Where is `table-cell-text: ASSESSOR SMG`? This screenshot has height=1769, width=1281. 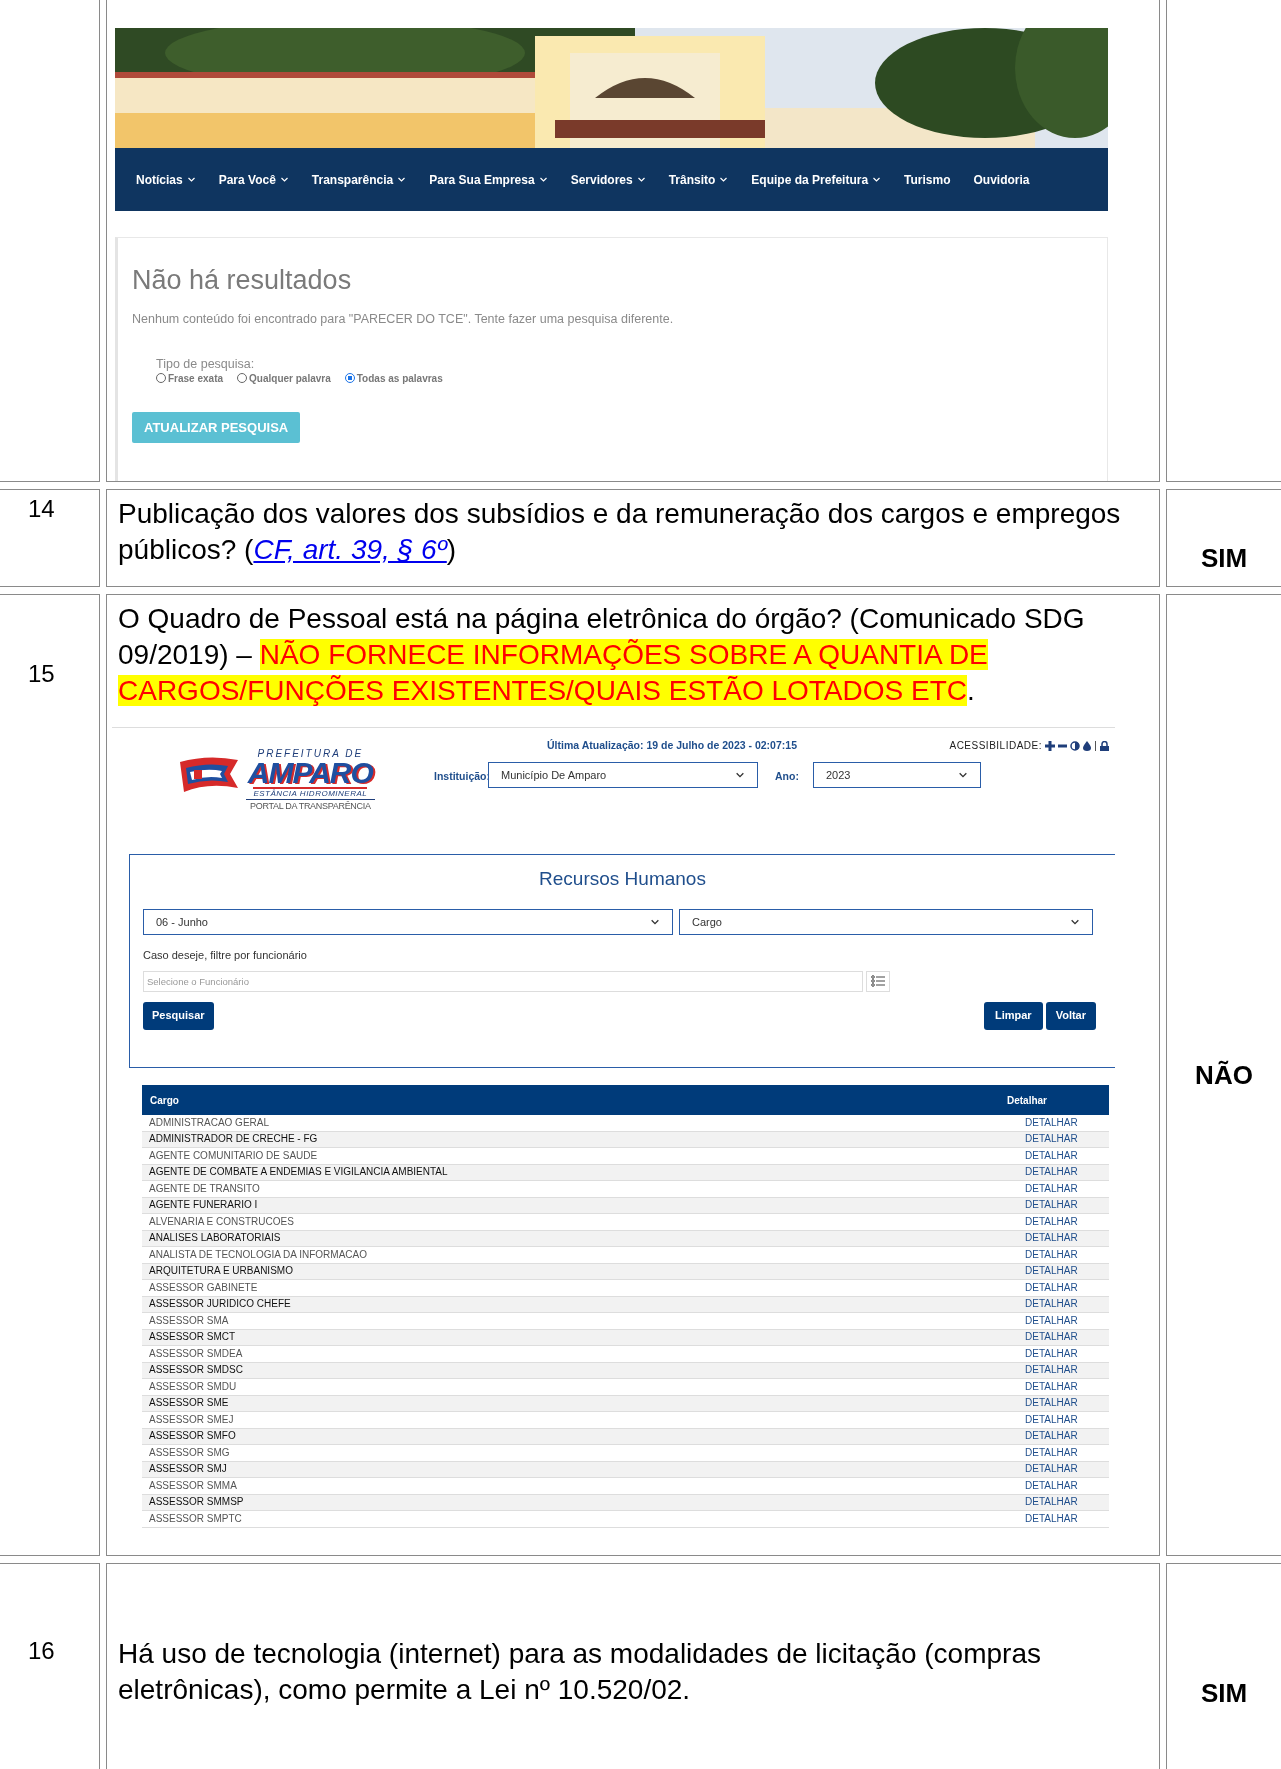
table-cell-text: ASSESSOR SMG is located at coordinates (189, 1452).